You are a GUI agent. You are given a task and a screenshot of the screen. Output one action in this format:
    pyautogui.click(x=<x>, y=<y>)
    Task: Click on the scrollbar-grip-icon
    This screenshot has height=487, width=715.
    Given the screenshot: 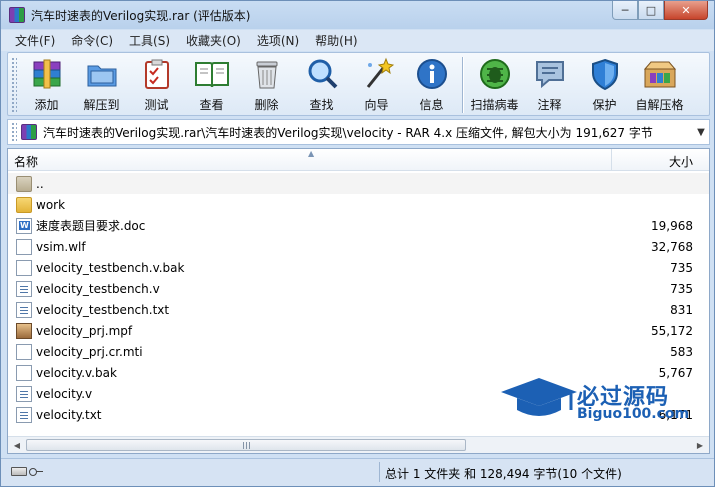 What is the action you would take?
    pyautogui.click(x=247, y=445)
    